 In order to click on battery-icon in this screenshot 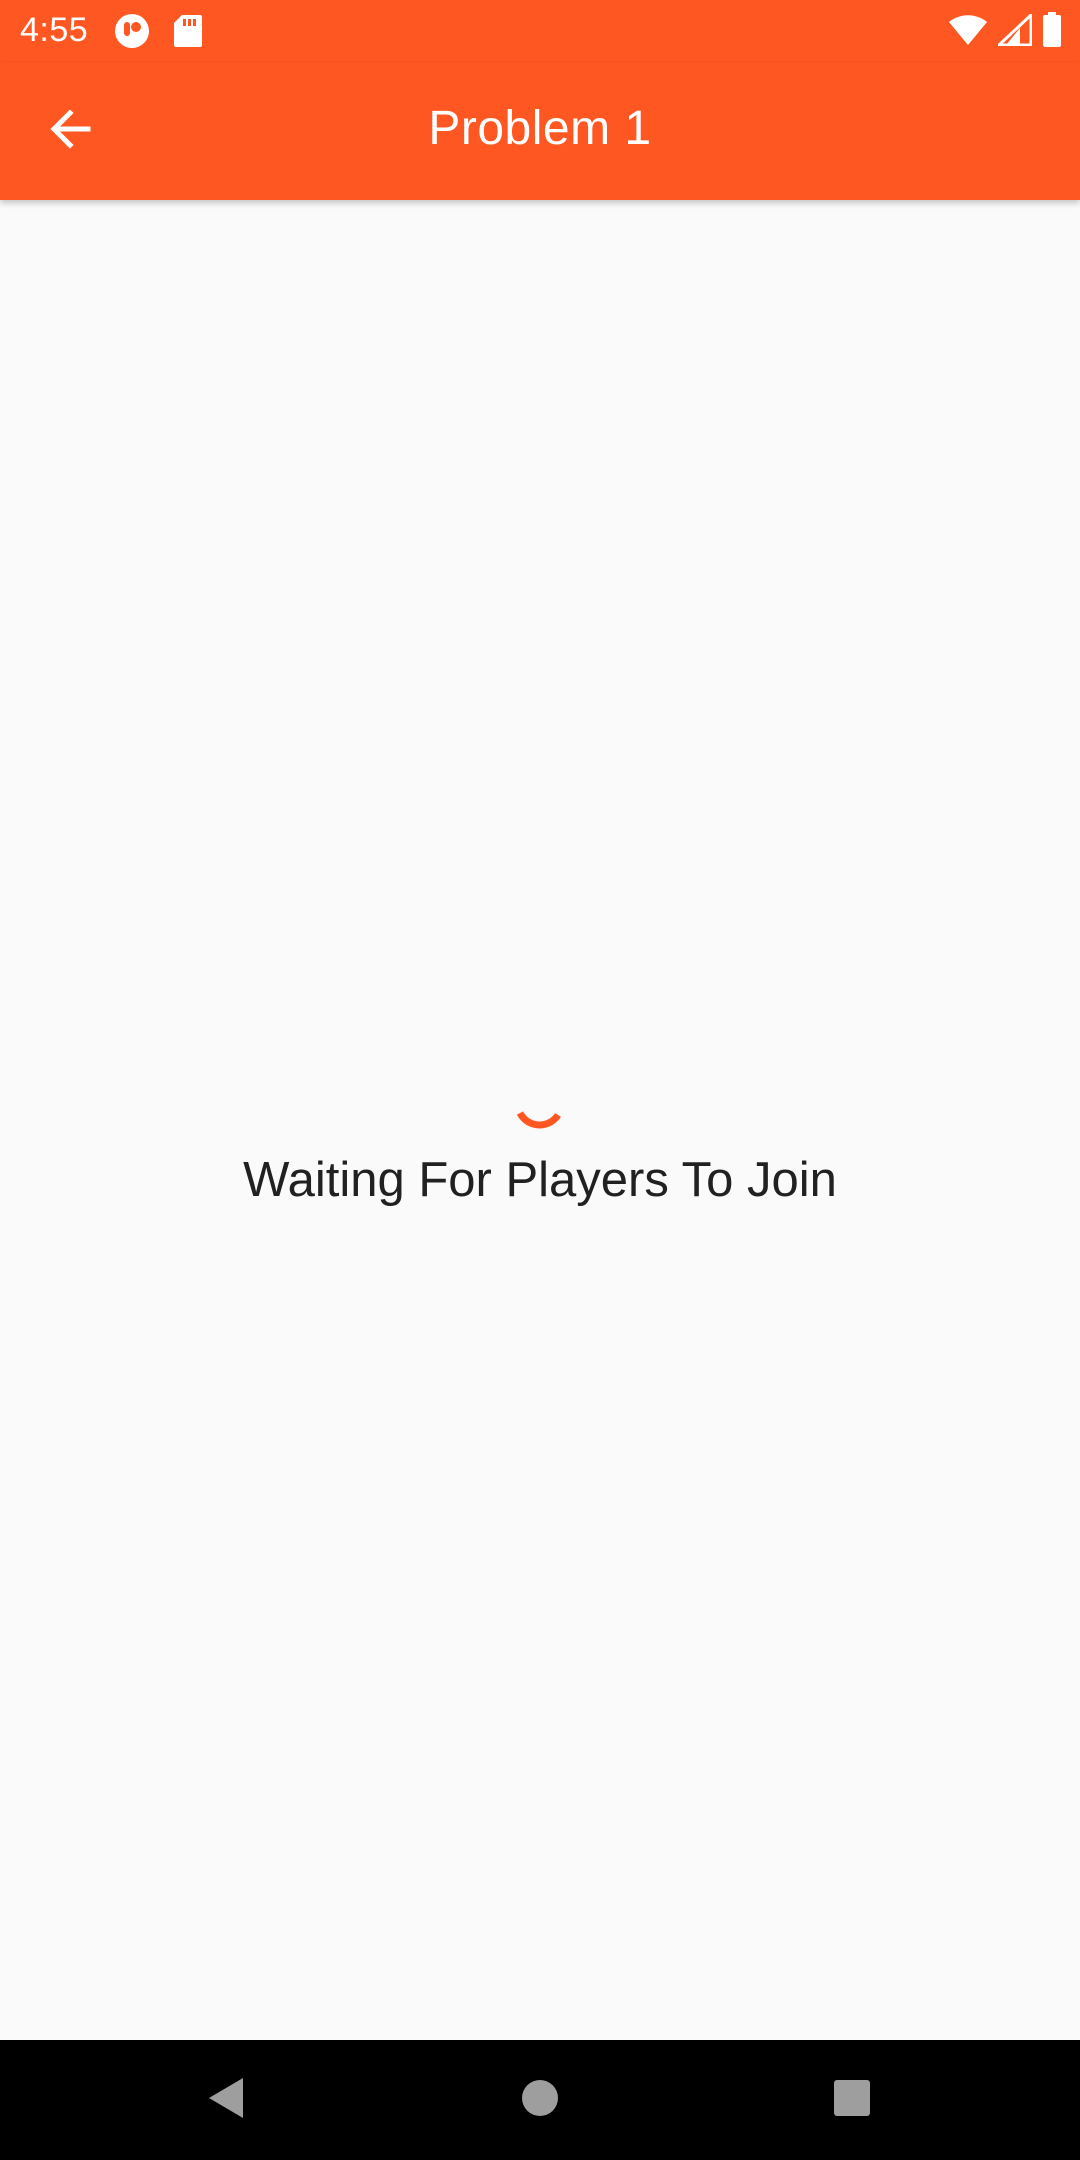, I will do `click(1052, 32)`.